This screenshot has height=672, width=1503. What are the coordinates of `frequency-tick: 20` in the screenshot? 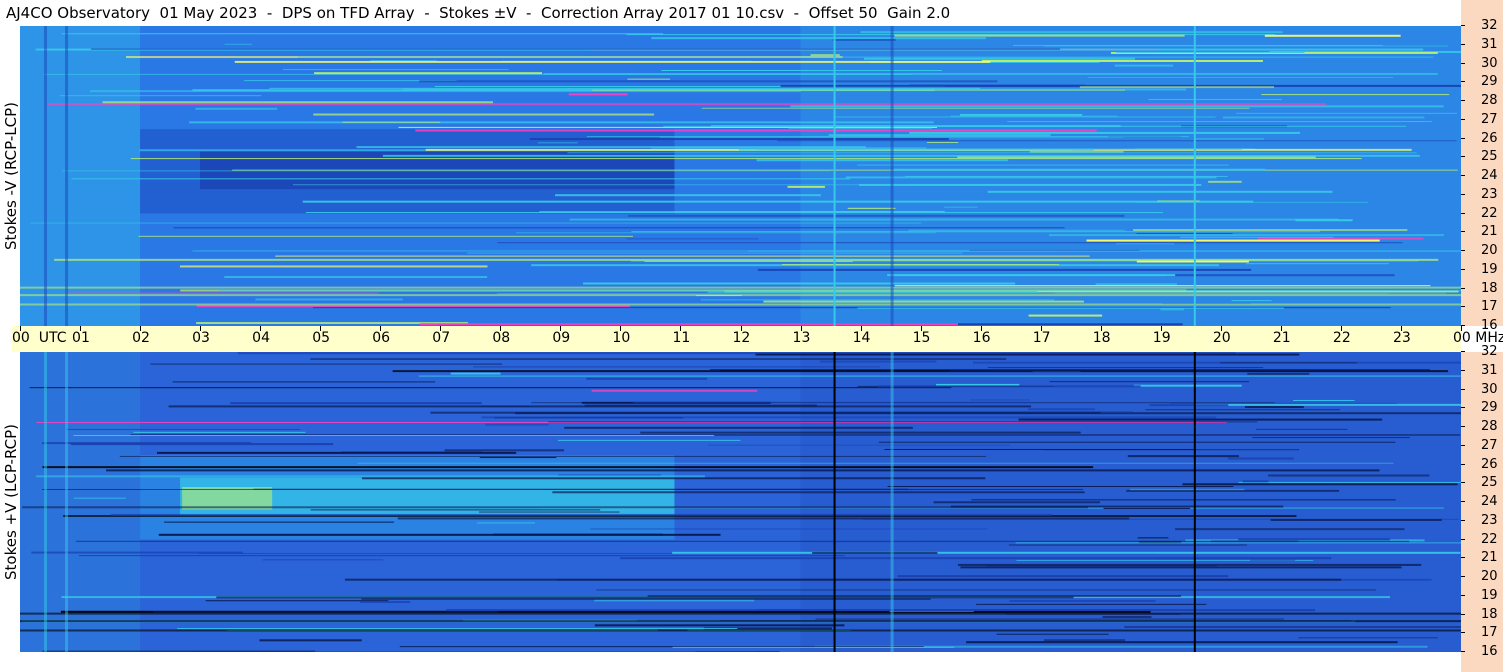 It's located at (1482, 251).